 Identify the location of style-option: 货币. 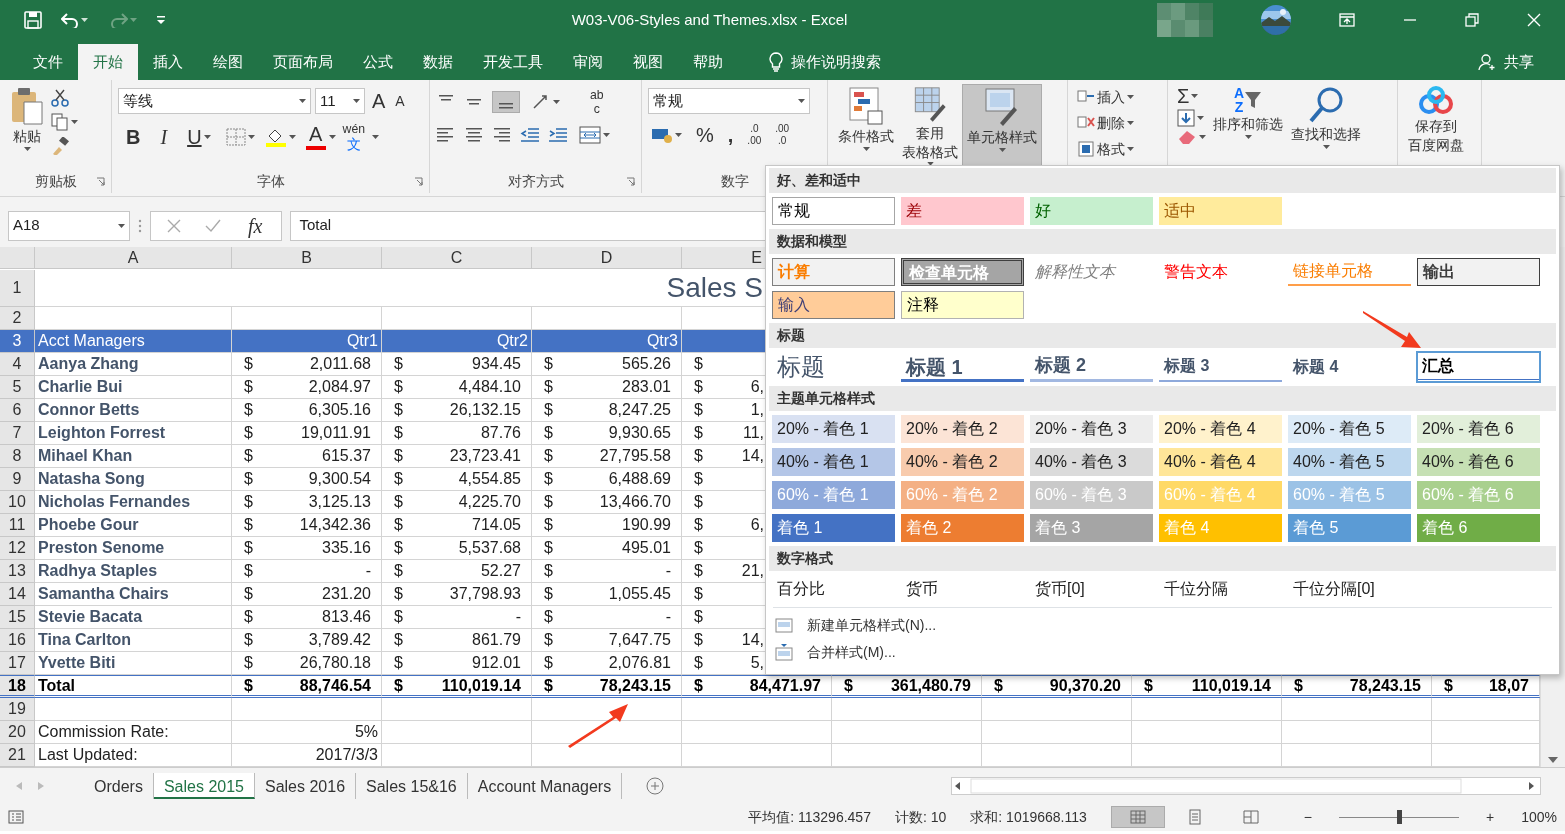
(962, 589).